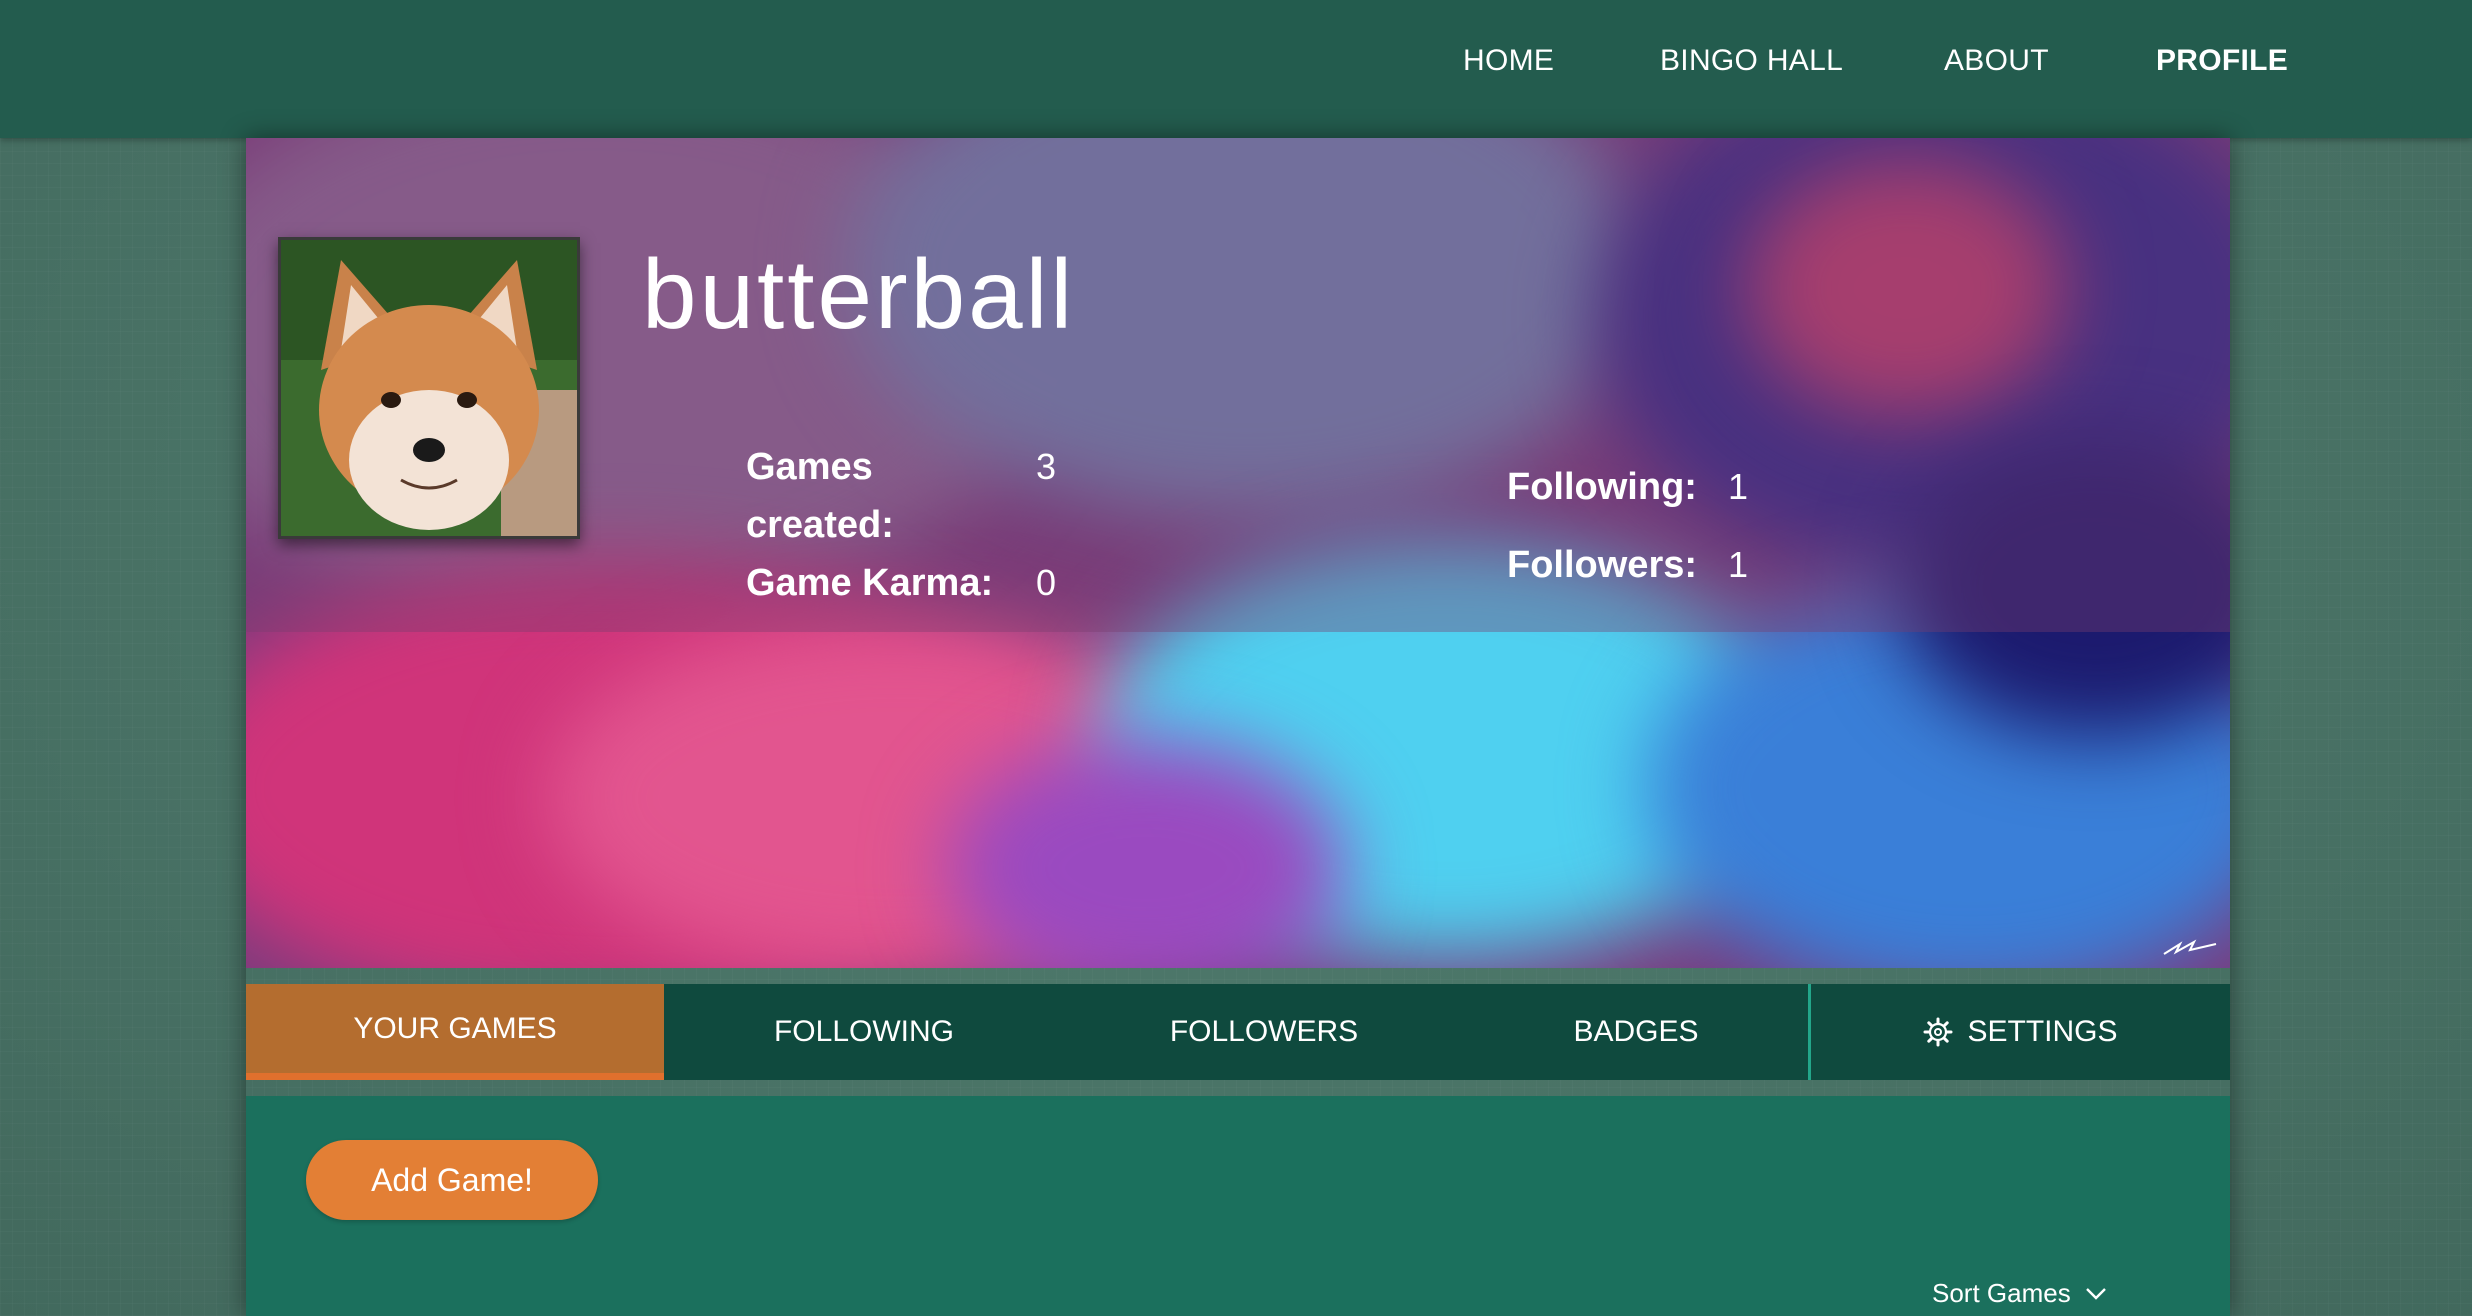  I want to click on games-created-label-line2: created:, so click(820, 525).